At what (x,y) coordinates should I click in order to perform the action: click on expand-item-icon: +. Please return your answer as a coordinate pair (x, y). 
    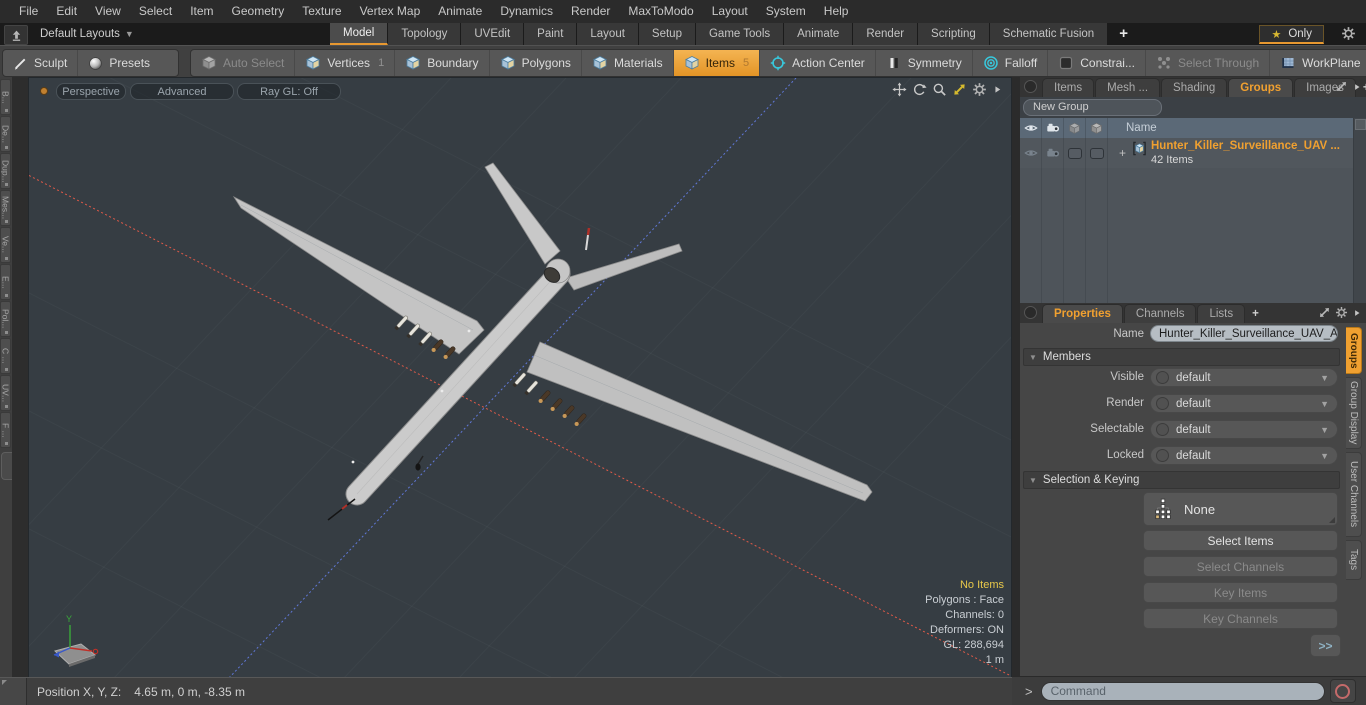
    Looking at the image, I should click on (1122, 153).